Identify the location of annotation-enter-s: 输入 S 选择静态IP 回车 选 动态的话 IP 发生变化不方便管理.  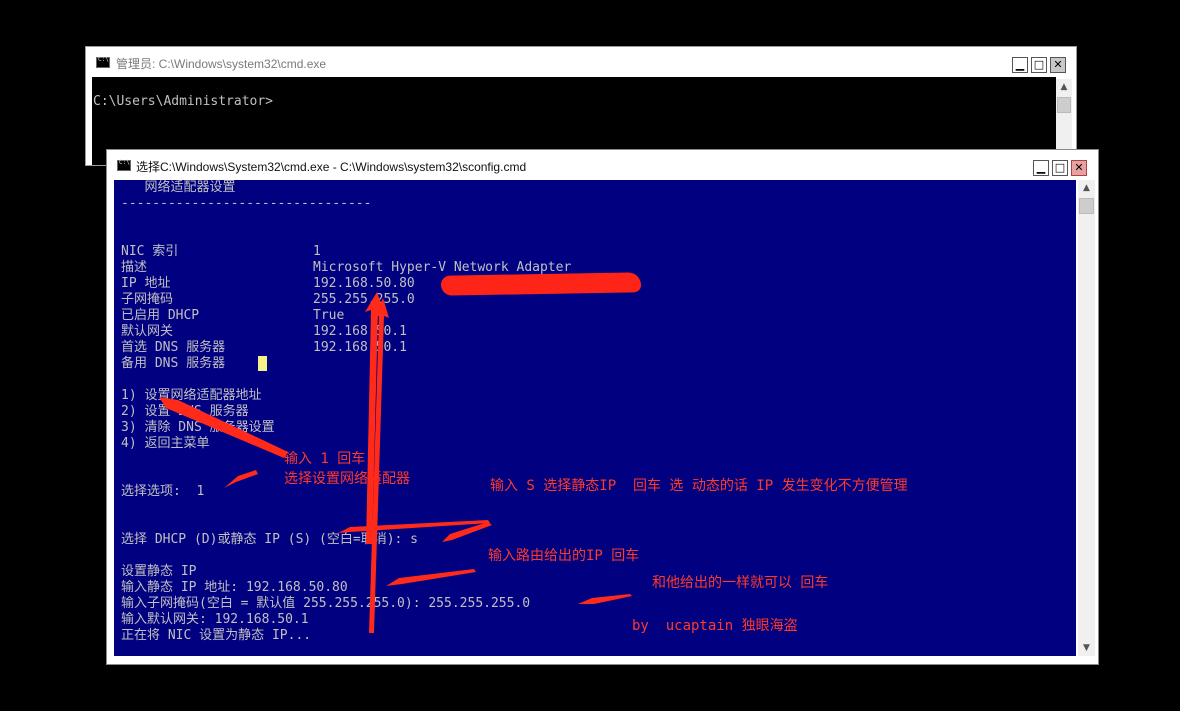
(699, 486).